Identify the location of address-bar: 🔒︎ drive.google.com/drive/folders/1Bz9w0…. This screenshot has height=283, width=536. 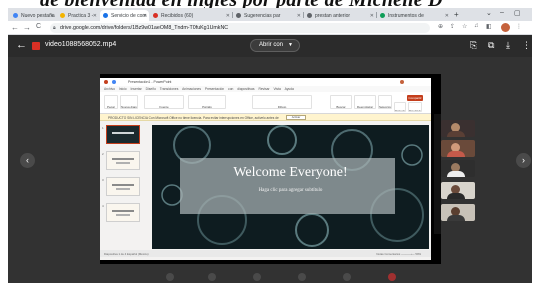
(240, 28).